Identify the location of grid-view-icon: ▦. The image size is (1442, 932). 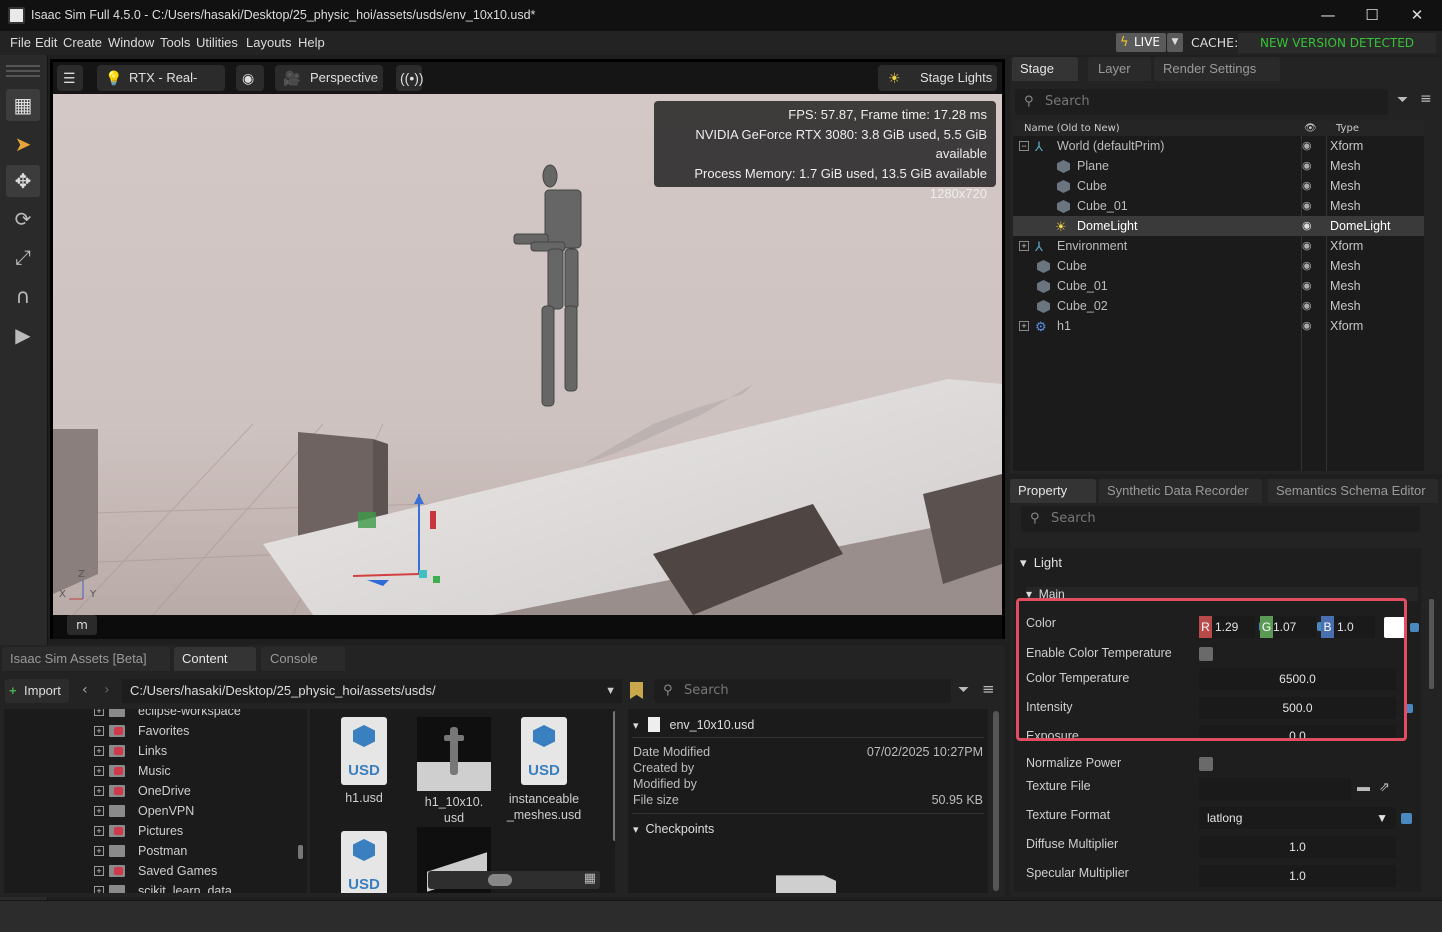
(590, 878).